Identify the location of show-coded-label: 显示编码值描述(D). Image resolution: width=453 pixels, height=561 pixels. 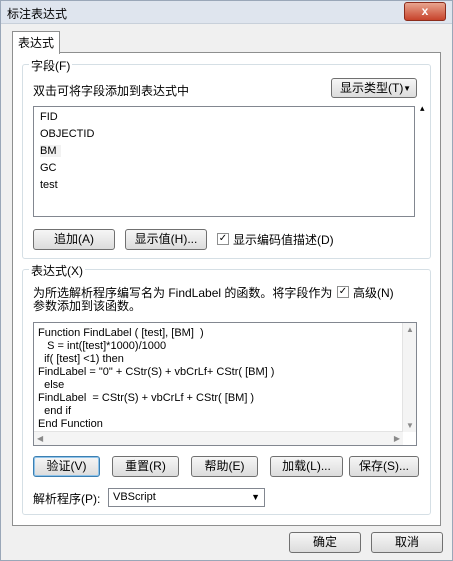
(283, 239).